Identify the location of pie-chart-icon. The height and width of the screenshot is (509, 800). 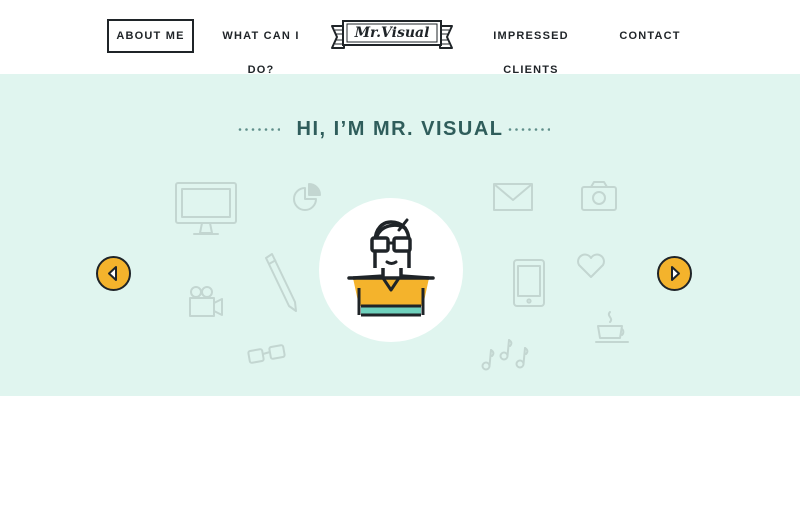
(307, 197).